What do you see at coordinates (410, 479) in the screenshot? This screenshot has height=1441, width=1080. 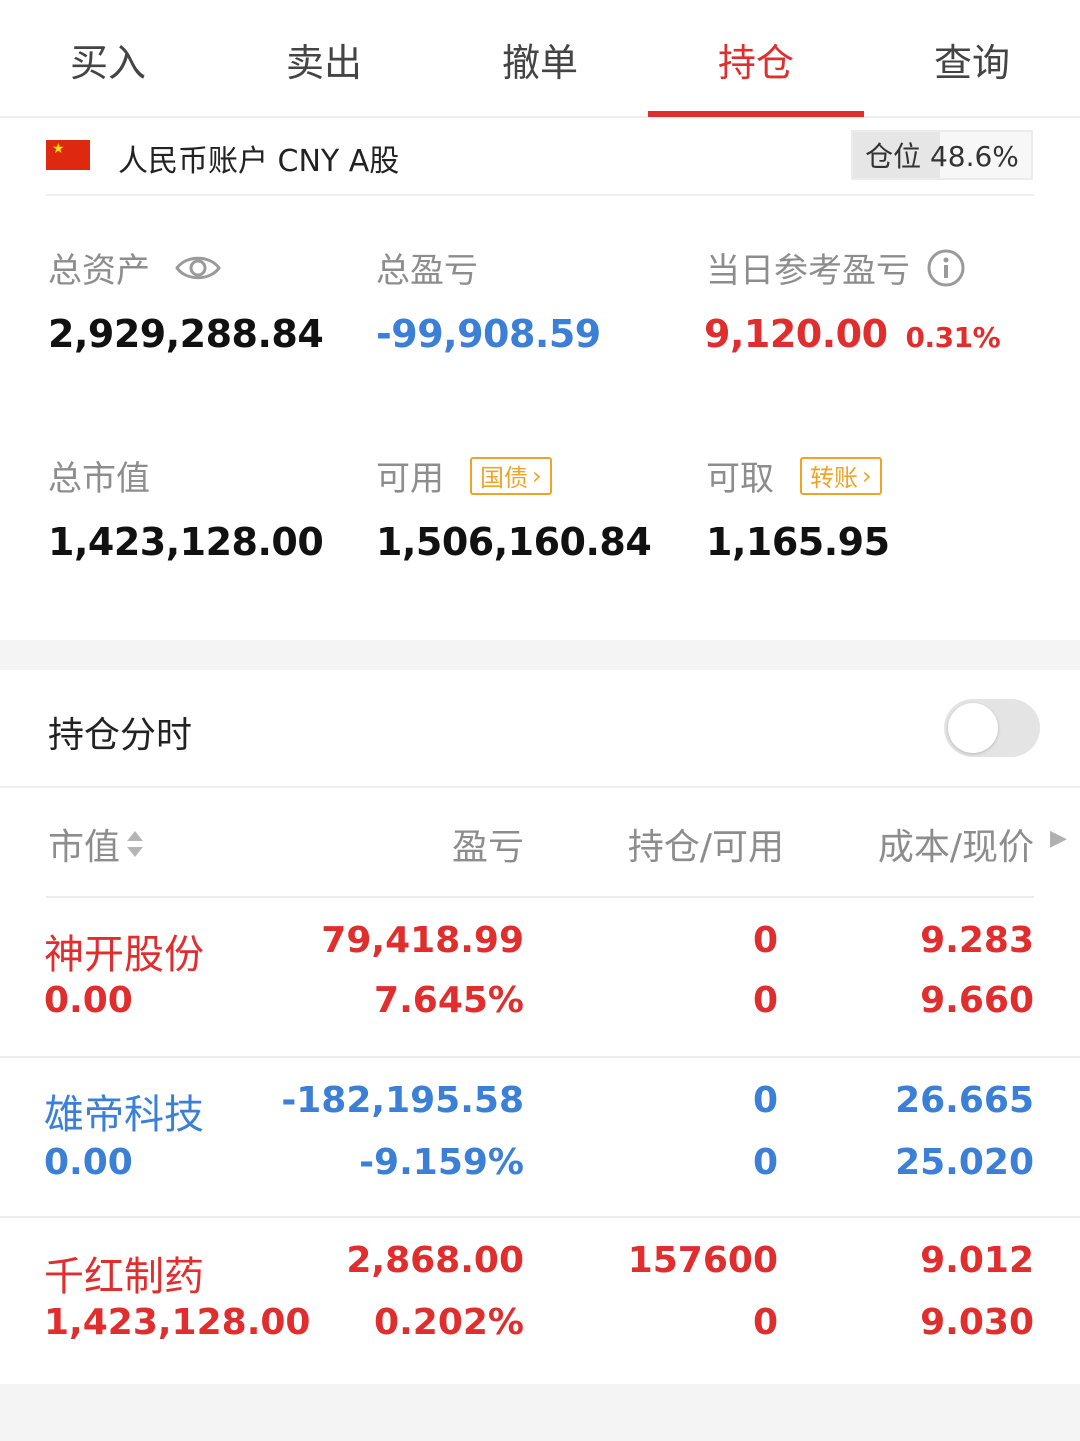 I see `available-label-text: 可用` at bounding box center [410, 479].